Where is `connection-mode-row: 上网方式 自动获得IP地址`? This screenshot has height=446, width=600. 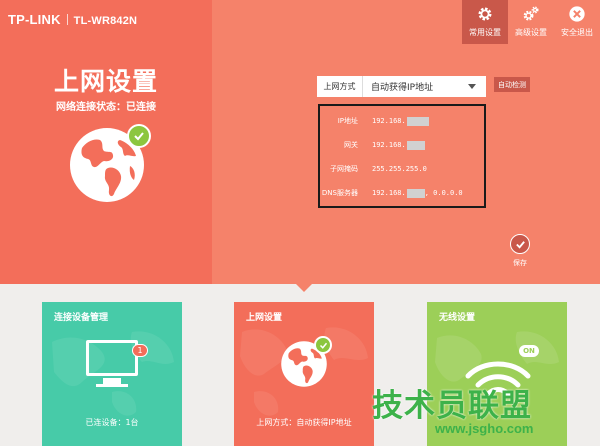 connection-mode-row: 上网方式 自动获得IP地址 is located at coordinates (401, 86).